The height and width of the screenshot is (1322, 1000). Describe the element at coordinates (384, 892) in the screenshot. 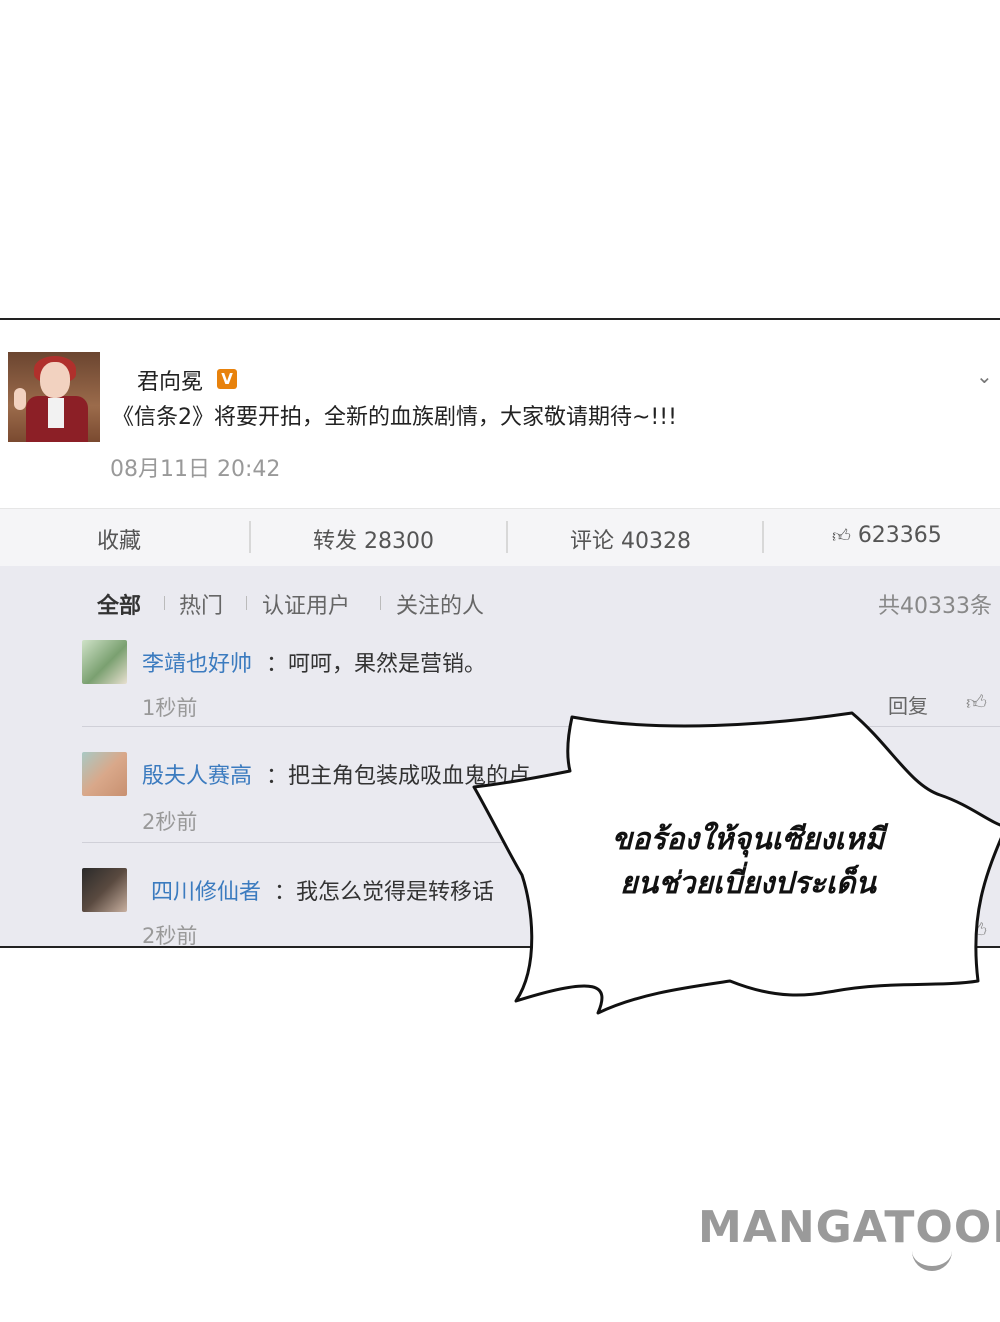

I see `comment-text: ：我怎么觉得是转移话` at that location.